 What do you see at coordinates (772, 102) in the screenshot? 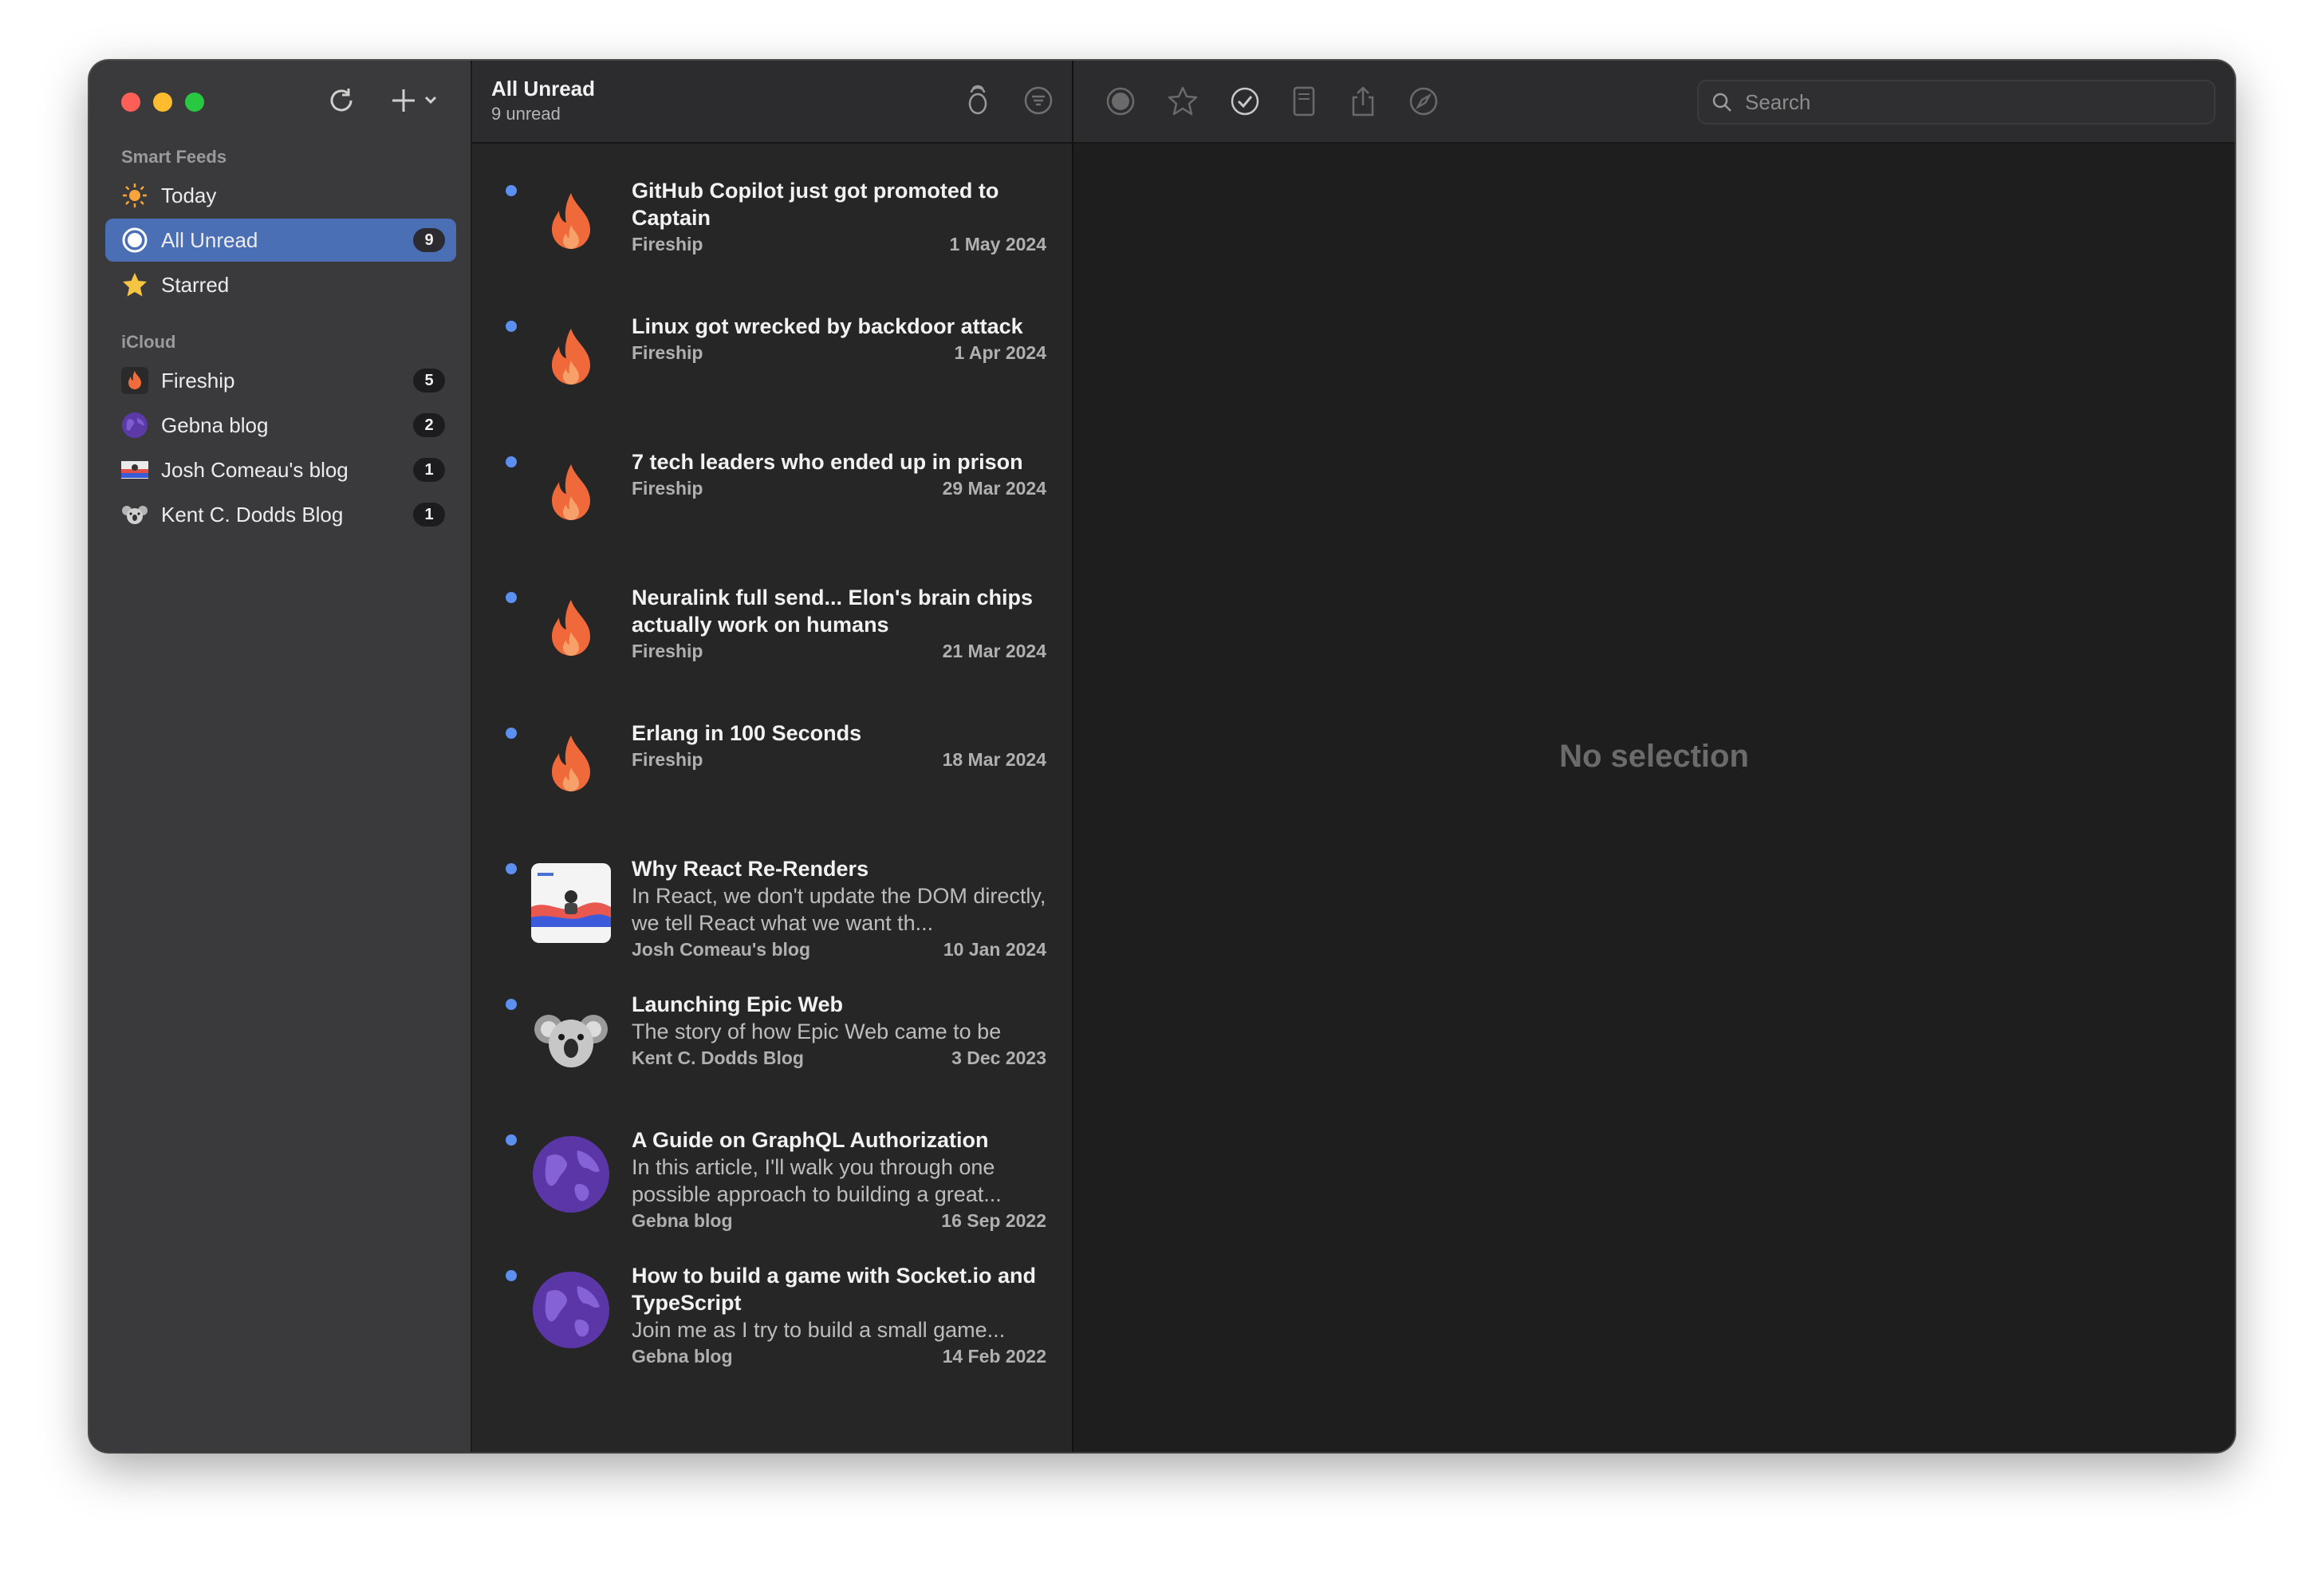
I see `list-header: All Unread 9 unread` at bounding box center [772, 102].